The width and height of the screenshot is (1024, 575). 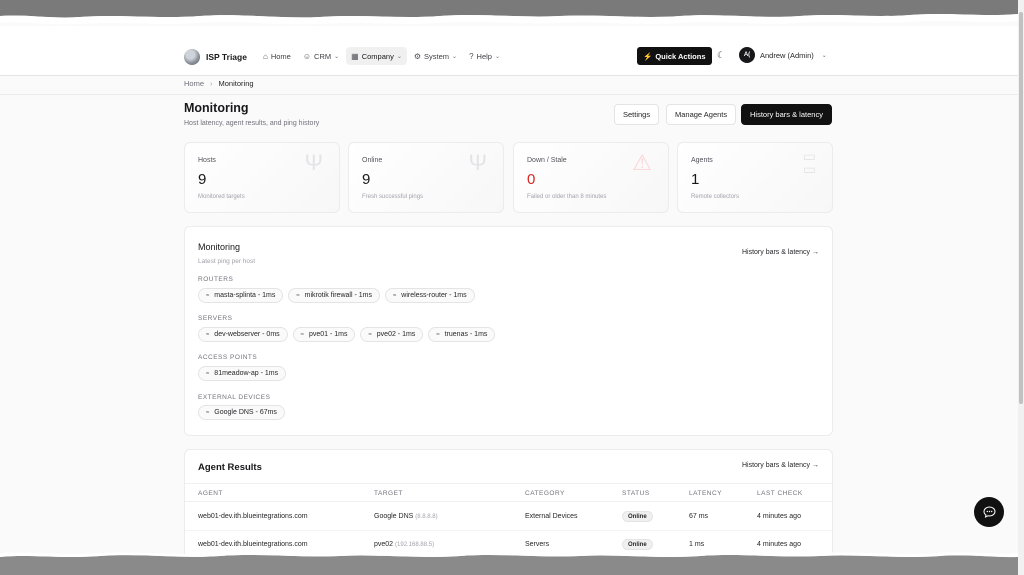 What do you see at coordinates (415, 545) in the screenshot?
I see `target-ip: (192.168.88.5)` at bounding box center [415, 545].